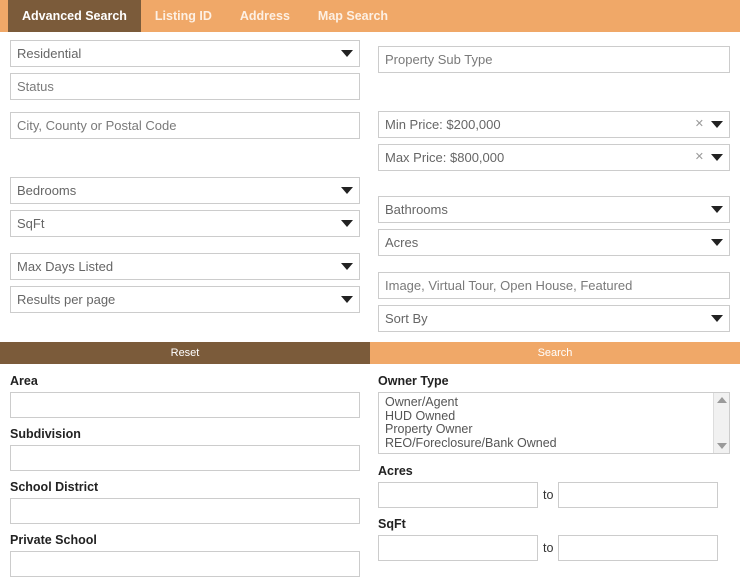 Image resolution: width=740 pixels, height=586 pixels. What do you see at coordinates (47, 190) in the screenshot?
I see `bedrooms-value: Bedrooms` at bounding box center [47, 190].